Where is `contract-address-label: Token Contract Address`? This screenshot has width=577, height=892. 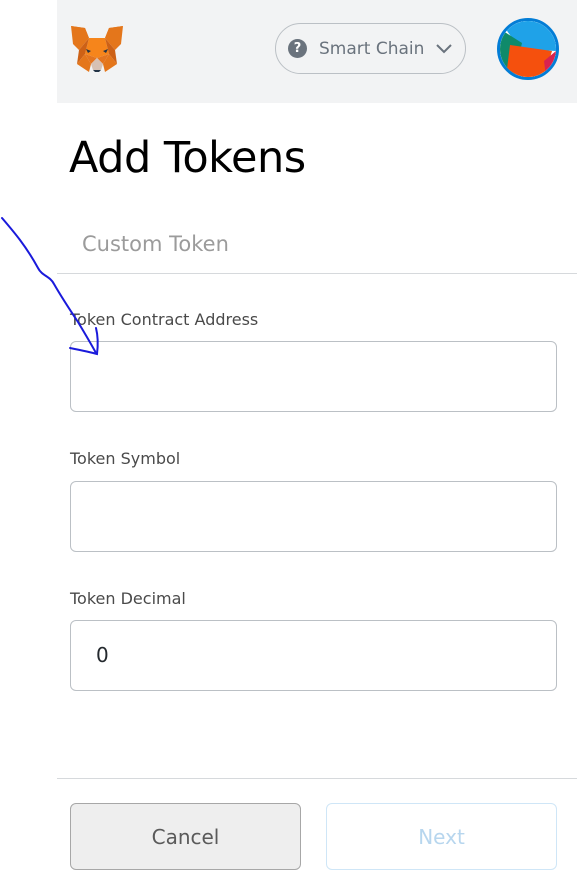
contract-address-label: Token Contract Address is located at coordinates (164, 319).